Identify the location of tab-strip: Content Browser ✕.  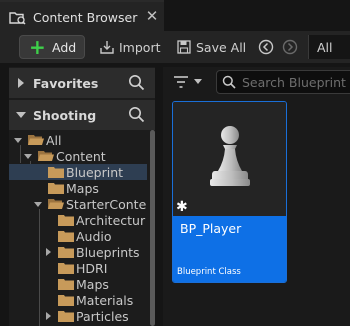
(175, 15).